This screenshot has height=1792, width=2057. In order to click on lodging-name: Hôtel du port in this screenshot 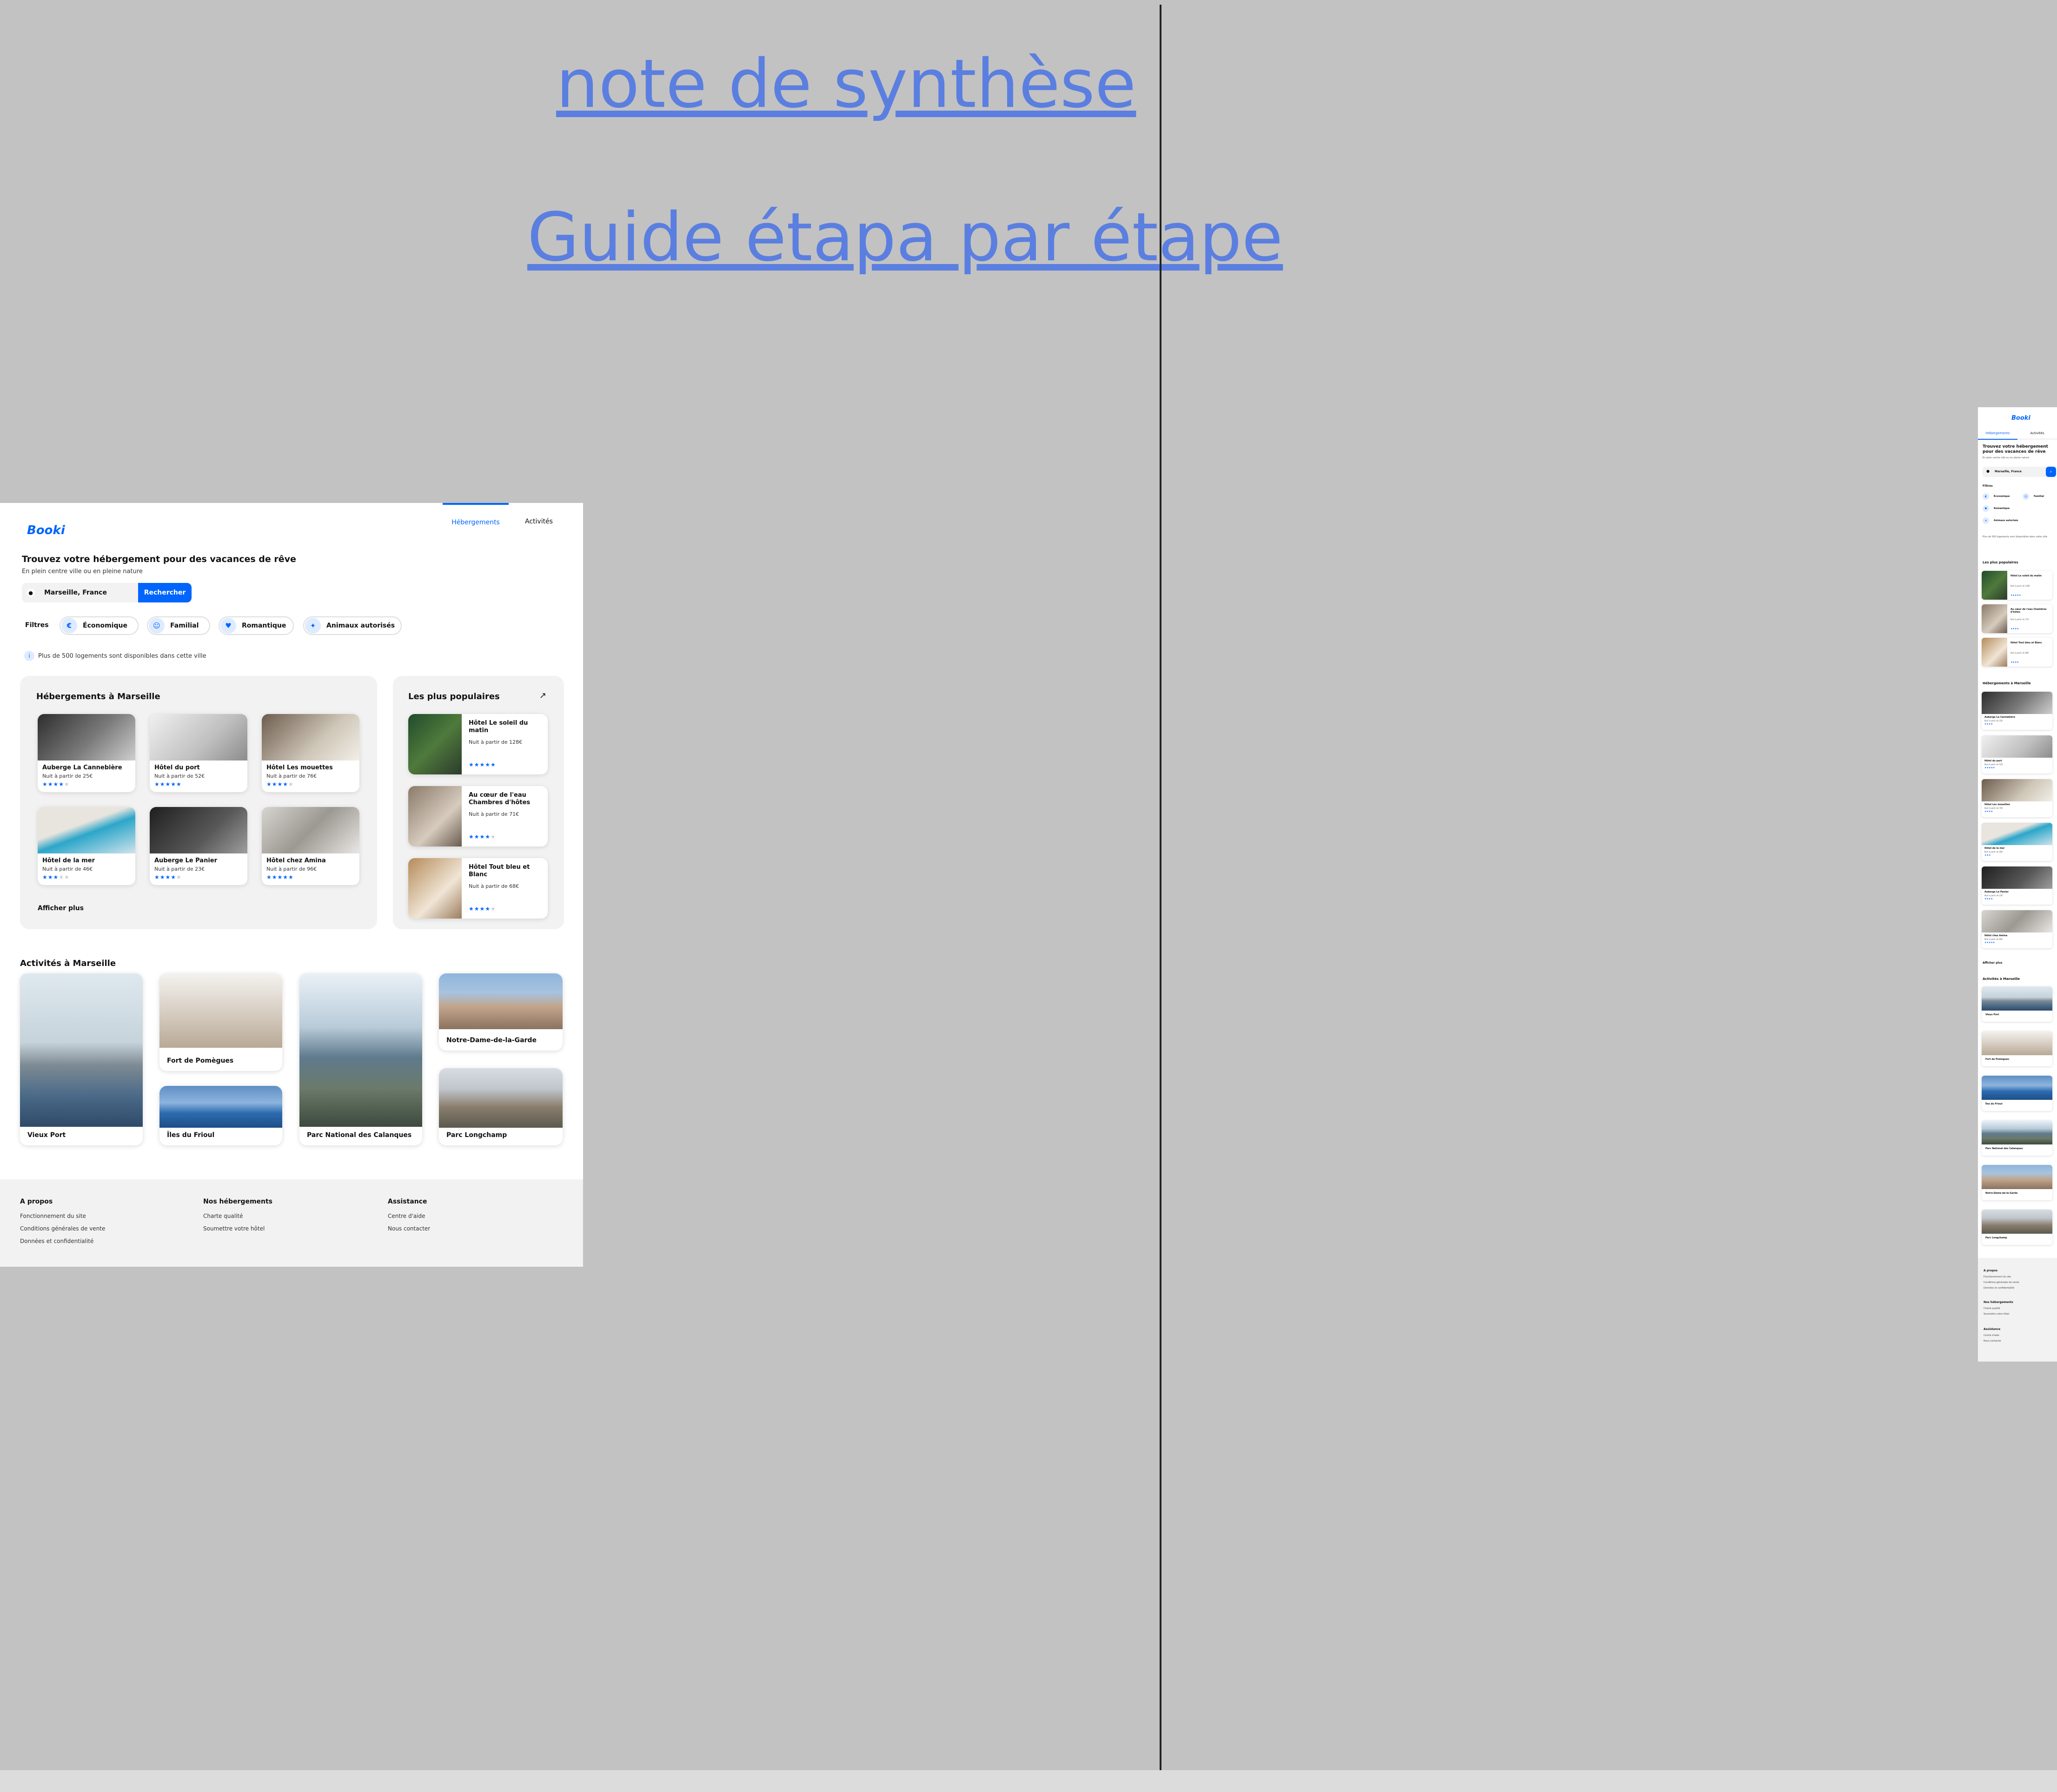, I will do `click(177, 767)`.